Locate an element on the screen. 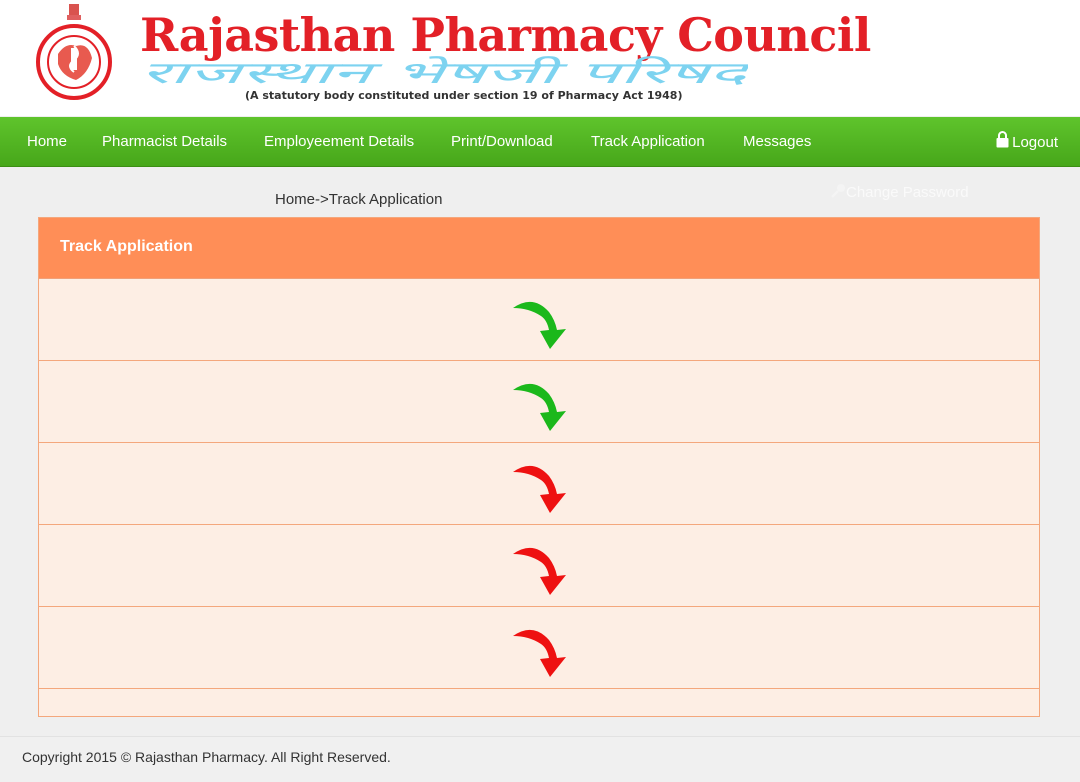 This screenshot has width=1080, height=782. site-title-hindi: राजस्थान भेषजी परिषद is located at coordinates (444, 72).